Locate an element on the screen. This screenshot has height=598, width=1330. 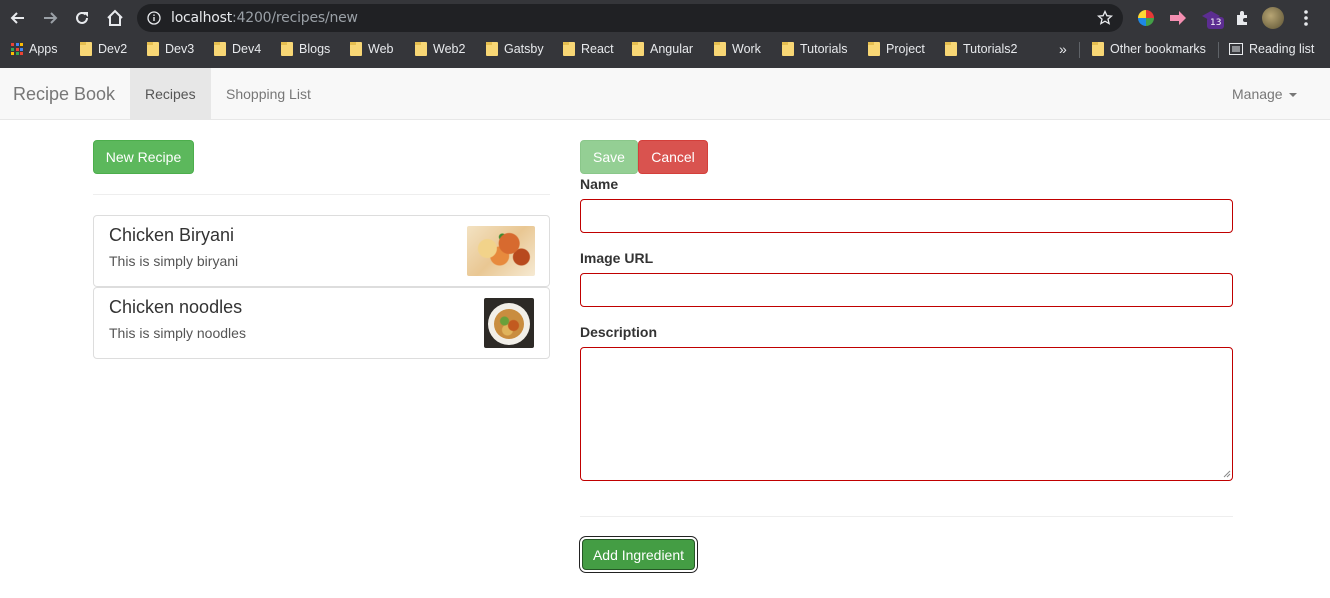
bookmarks-overflow-button: » is located at coordinates (1063, 49).